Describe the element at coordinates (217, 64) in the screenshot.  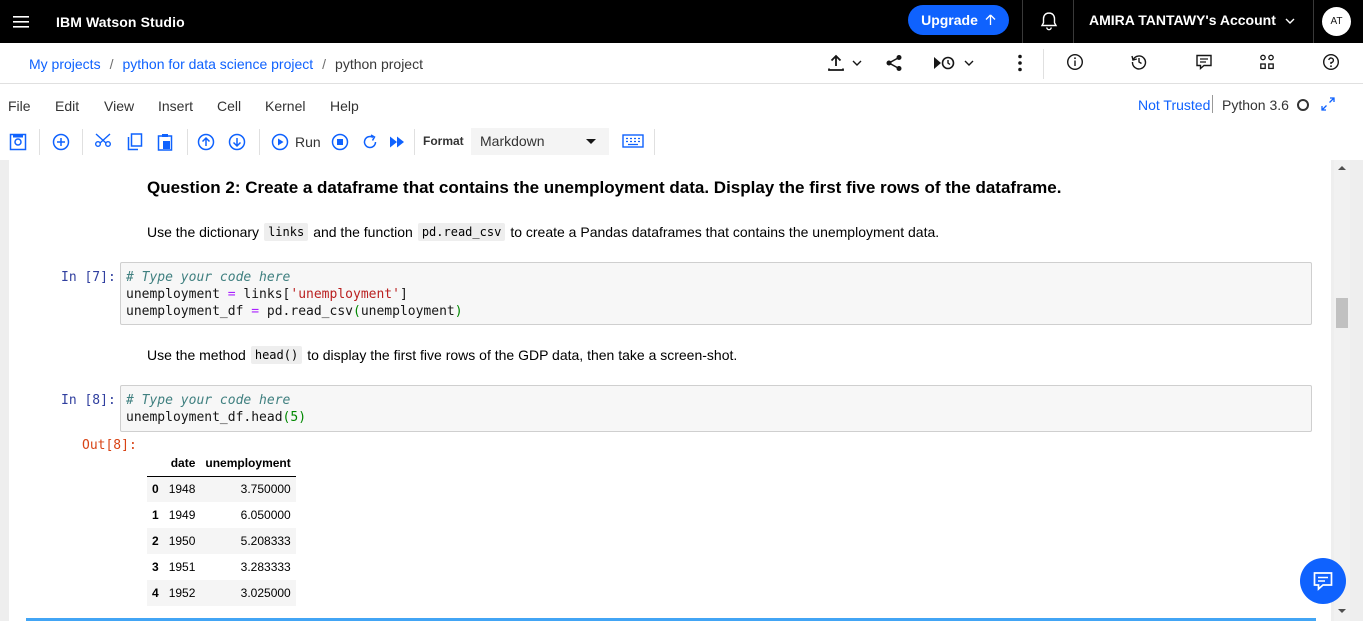
I see `breadcrumb-project: python for data science project` at that location.